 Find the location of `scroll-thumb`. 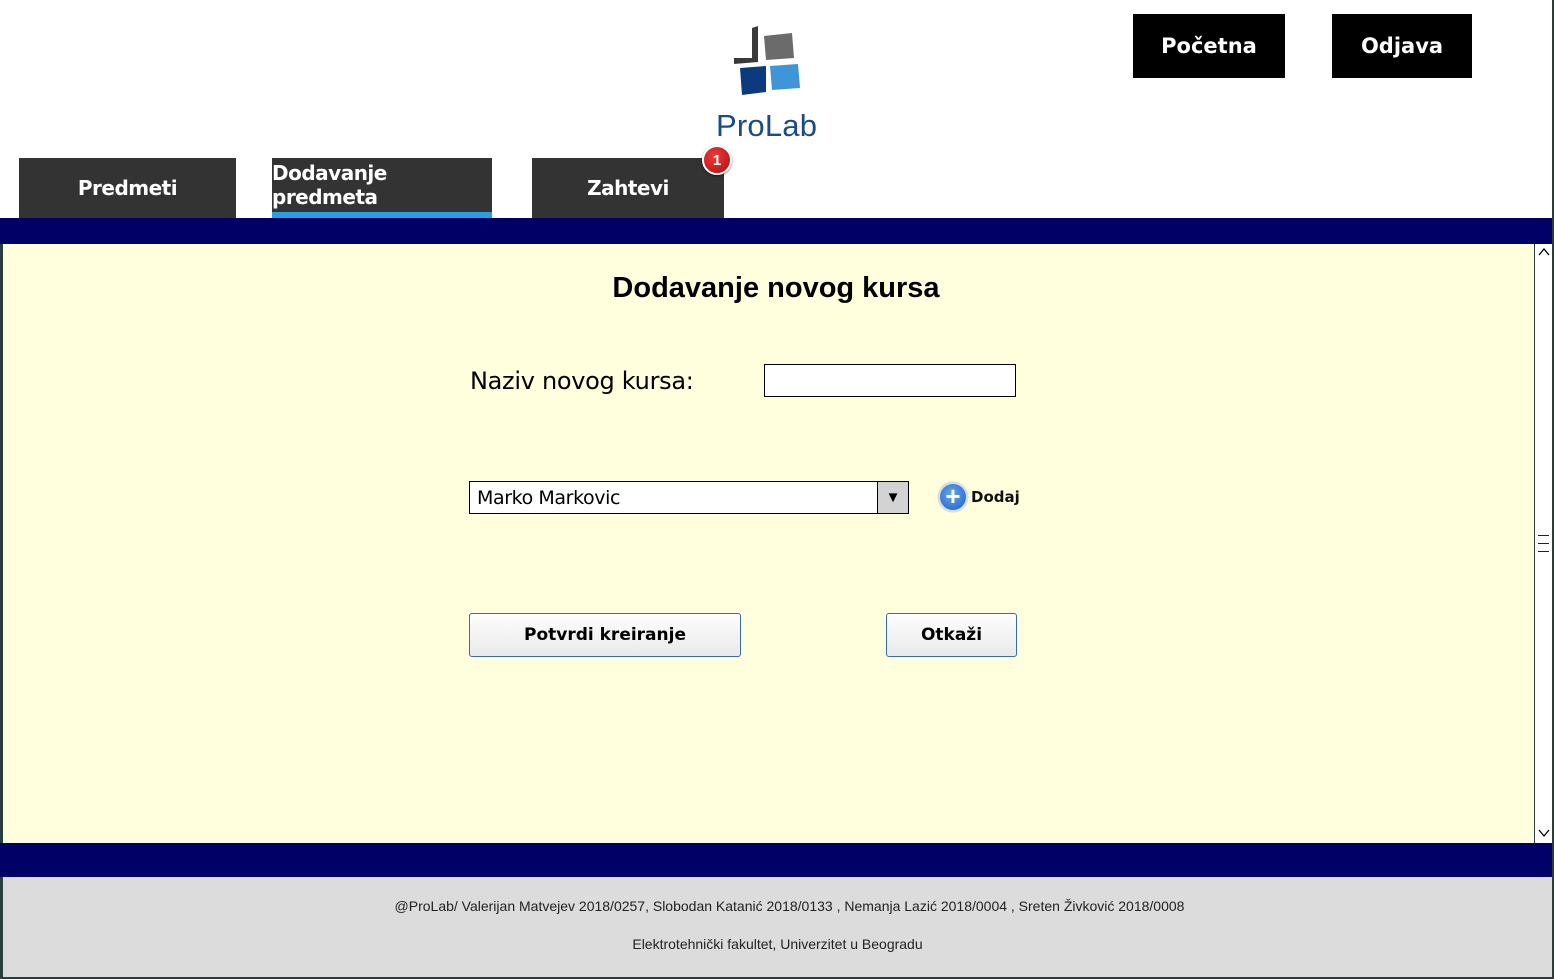

scroll-thumb is located at coordinates (1543, 542).